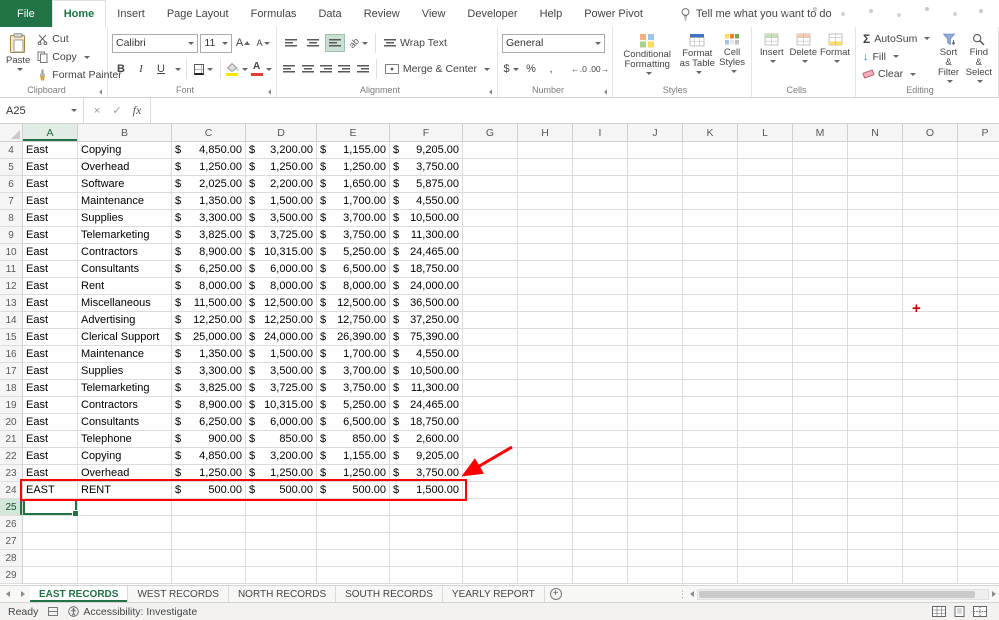 This screenshot has width=999, height=620. Describe the element at coordinates (490, 388) in the screenshot. I see `cell-G18` at that location.